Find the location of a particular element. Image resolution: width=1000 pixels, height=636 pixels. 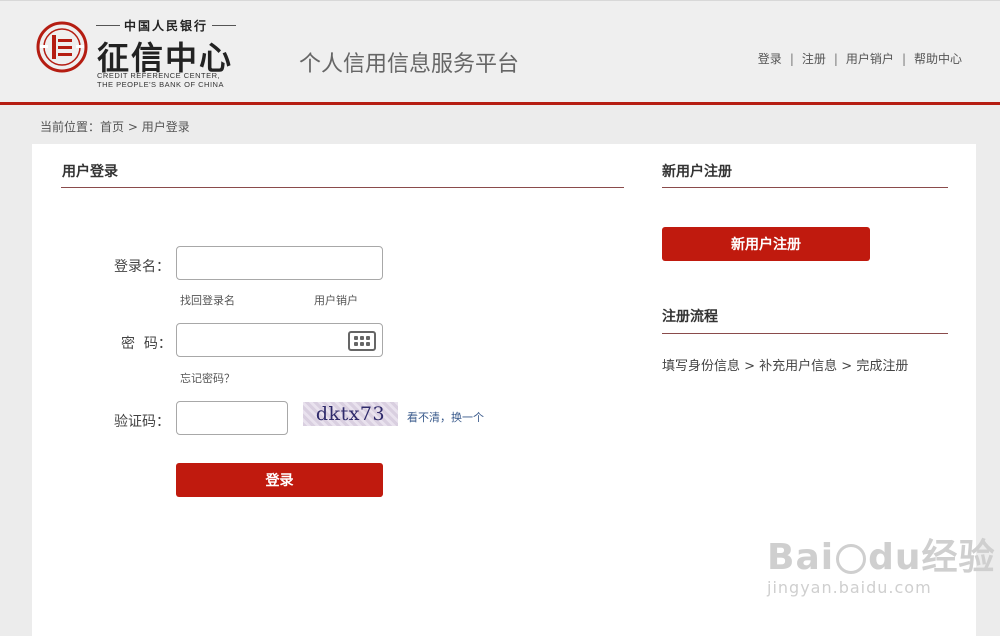

register-section-divider is located at coordinates (805, 187).